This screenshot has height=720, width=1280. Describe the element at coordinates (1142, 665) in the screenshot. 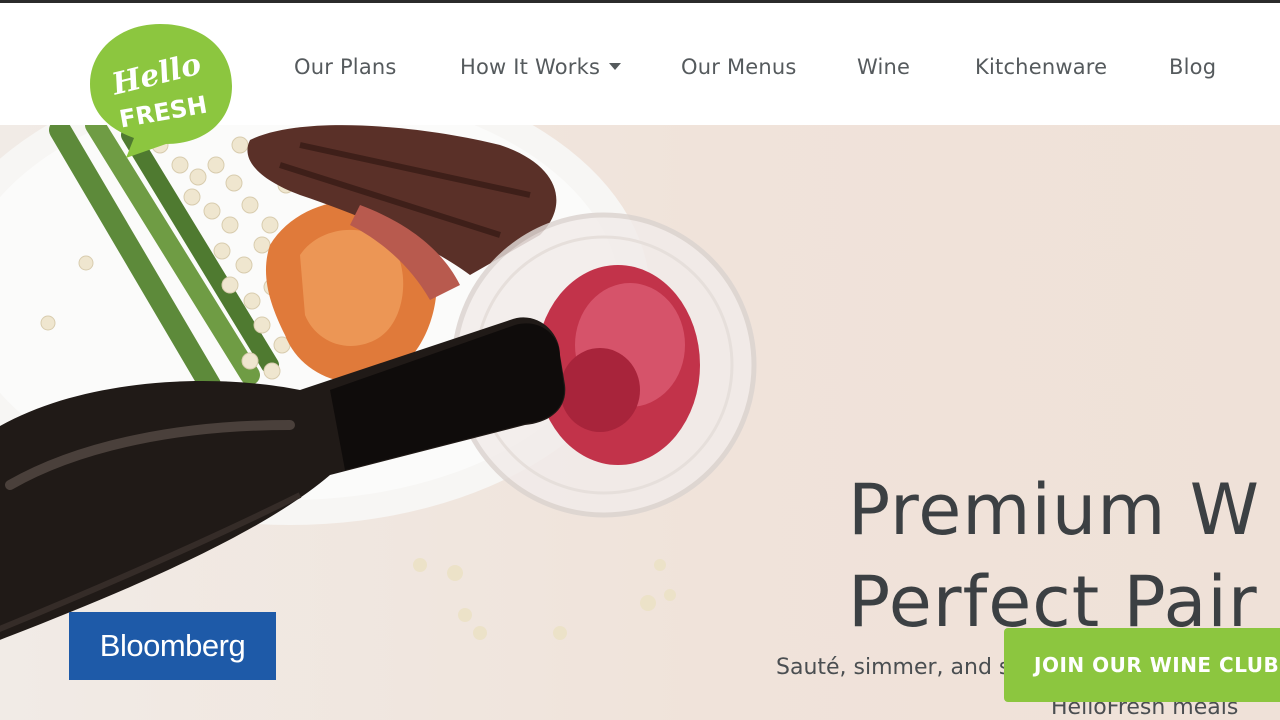

I see `join-wine-club-button: JOIN OUR WINE CLUB` at that location.